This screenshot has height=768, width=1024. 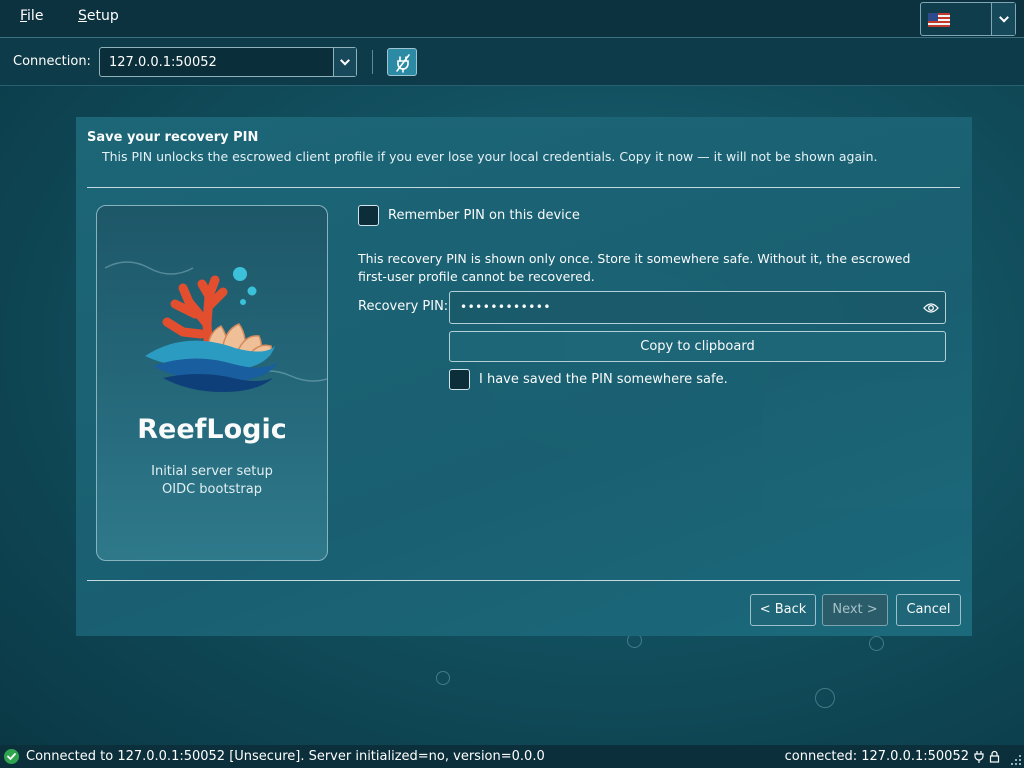 What do you see at coordinates (928, 610) in the screenshot?
I see `cancel-button: Cancel` at bounding box center [928, 610].